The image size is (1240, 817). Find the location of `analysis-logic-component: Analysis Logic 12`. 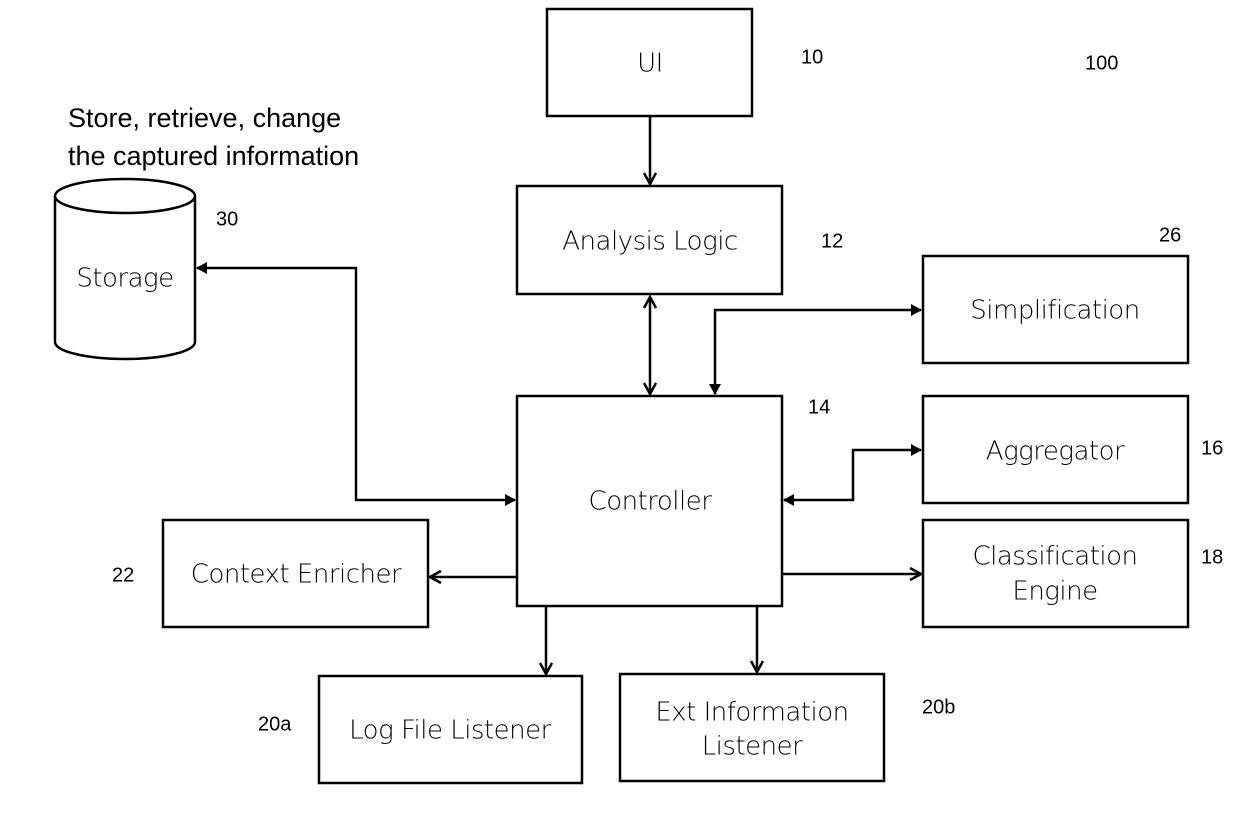

analysis-logic-component: Analysis Logic 12 is located at coordinates (679, 240).